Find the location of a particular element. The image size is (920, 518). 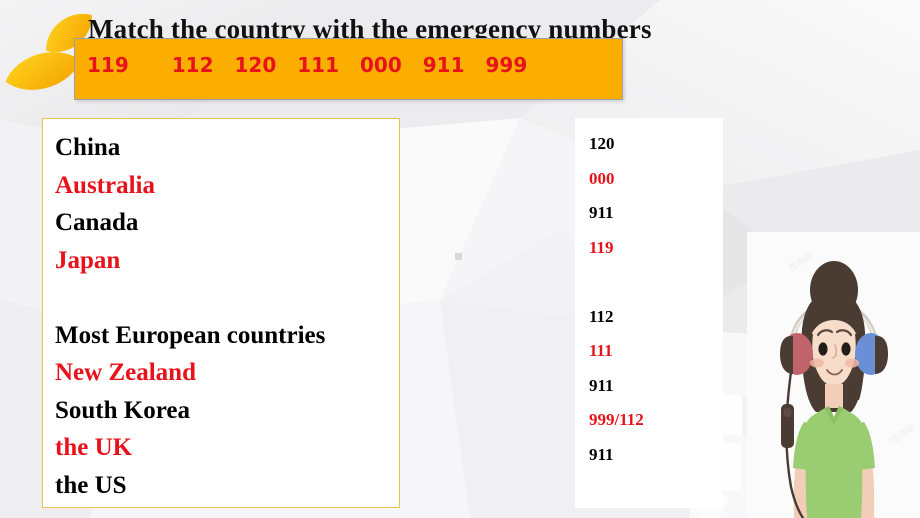

character-illustration-card: 佳得网 佳得网 佳得网 佳得网 佳得网 is located at coordinates (833, 375).